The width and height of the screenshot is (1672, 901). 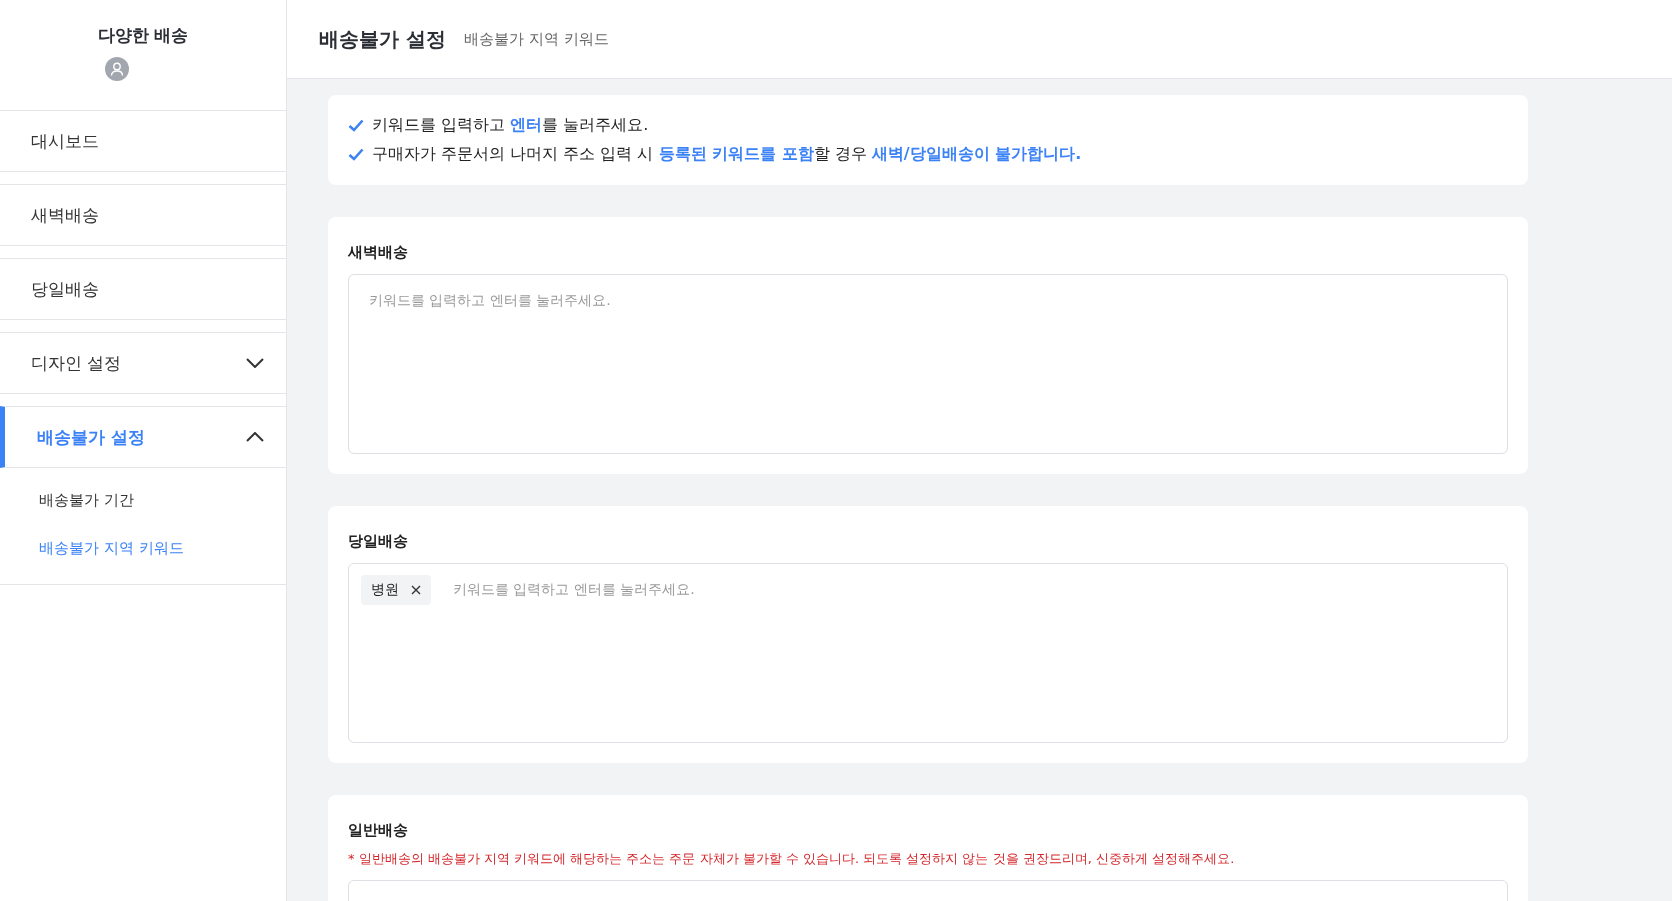 I want to click on remove-icon, so click(x=416, y=590).